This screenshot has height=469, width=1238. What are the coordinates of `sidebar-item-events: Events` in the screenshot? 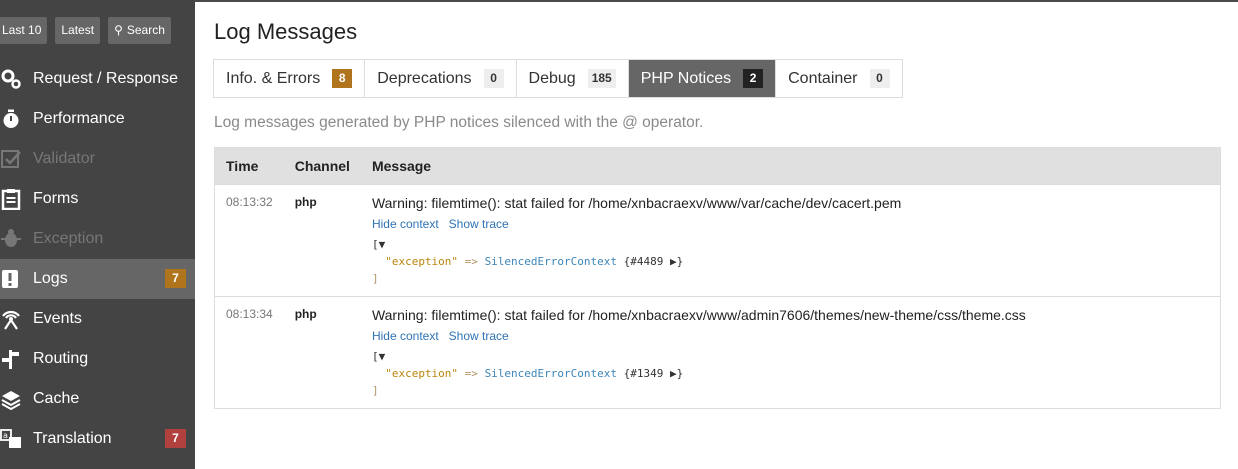 It's located at (97, 319).